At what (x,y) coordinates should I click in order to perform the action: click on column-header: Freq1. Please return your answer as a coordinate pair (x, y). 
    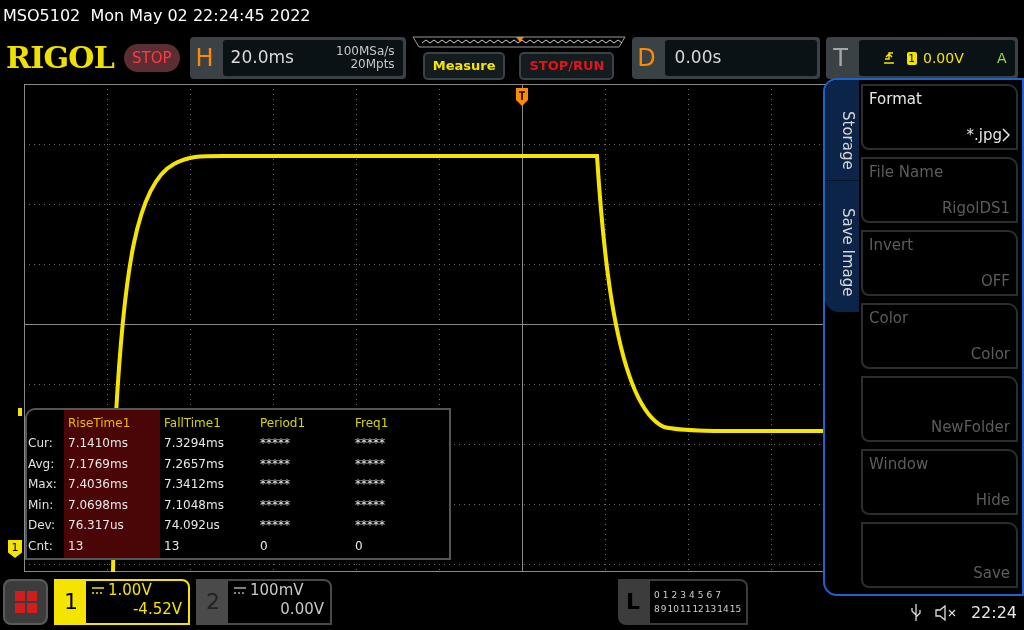
    Looking at the image, I should click on (372, 423).